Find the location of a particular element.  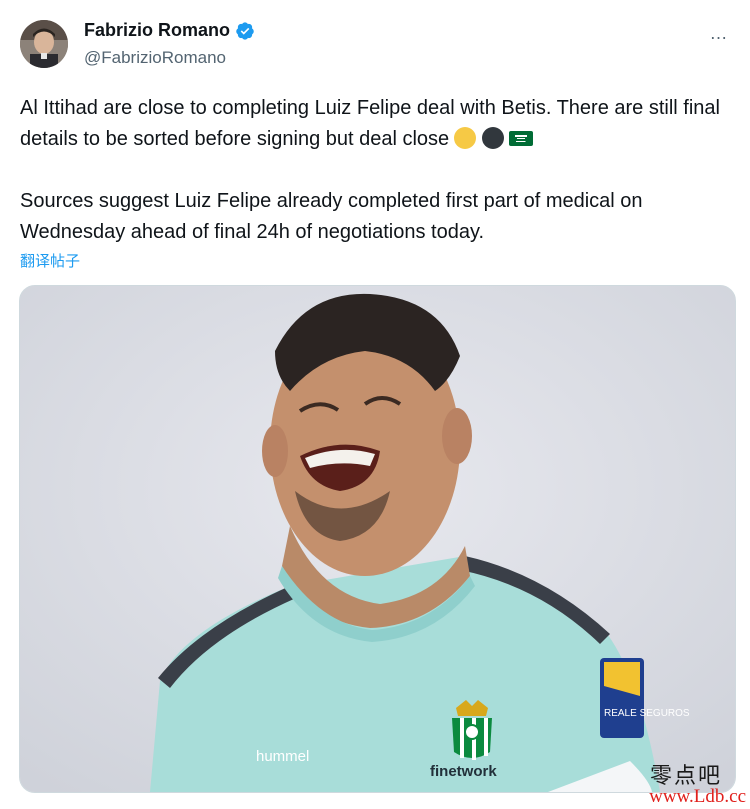

avatar is located at coordinates (44, 44).